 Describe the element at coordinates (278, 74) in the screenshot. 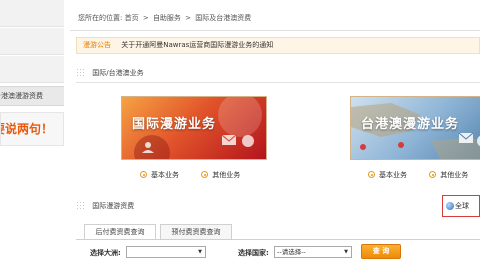

I see `section-header-international: 国际/台港澳业务` at that location.